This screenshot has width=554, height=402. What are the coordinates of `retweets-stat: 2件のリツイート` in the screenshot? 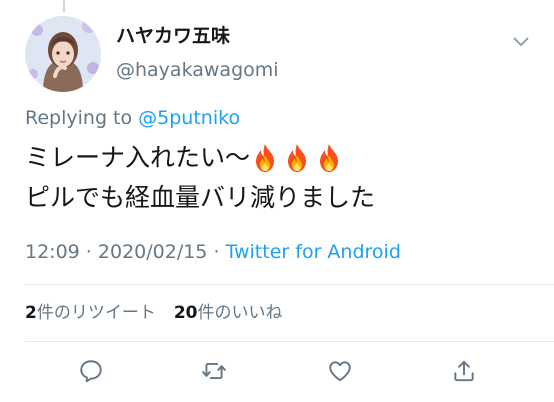 It's located at (90, 313).